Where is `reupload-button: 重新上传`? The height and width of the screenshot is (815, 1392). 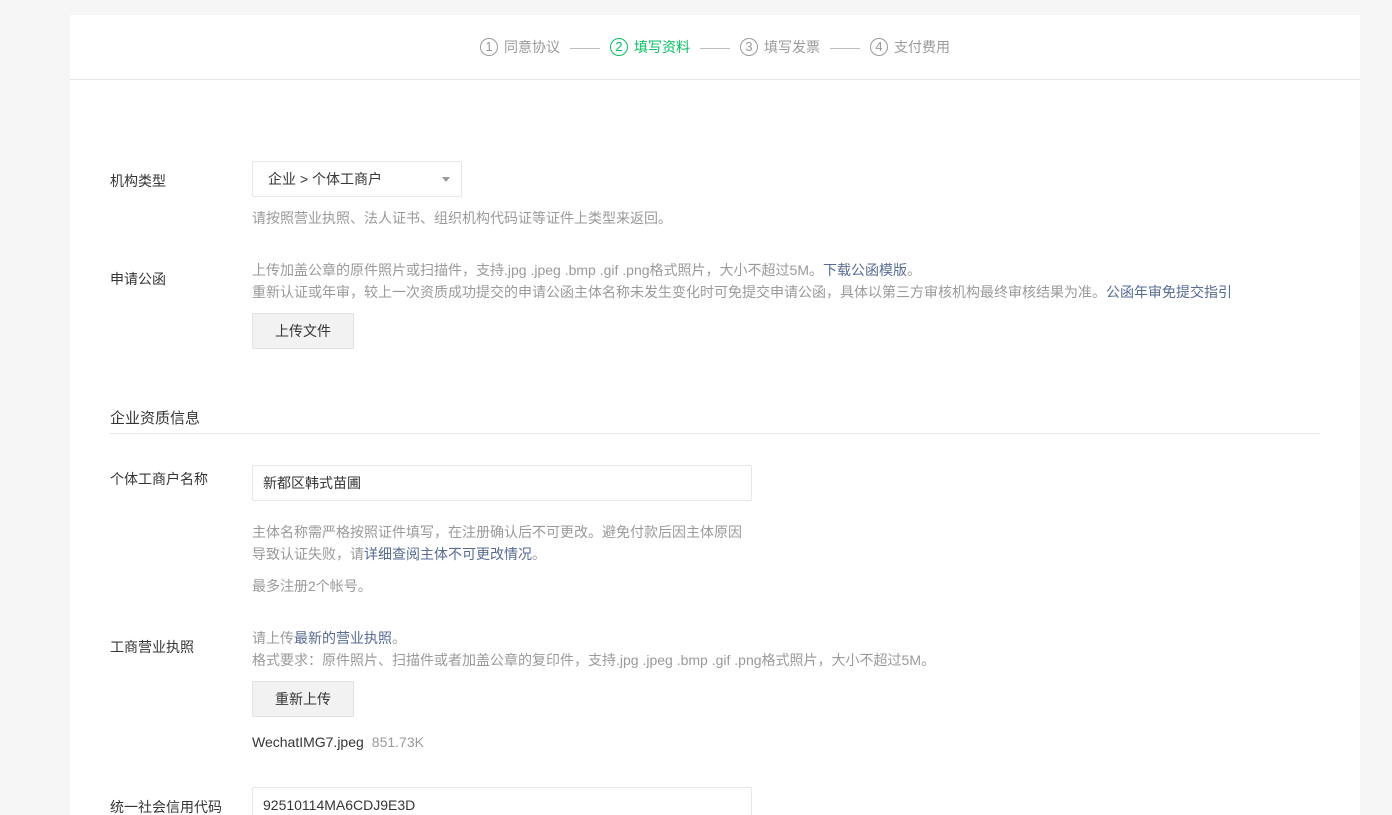
reupload-button: 重新上传 is located at coordinates (303, 699).